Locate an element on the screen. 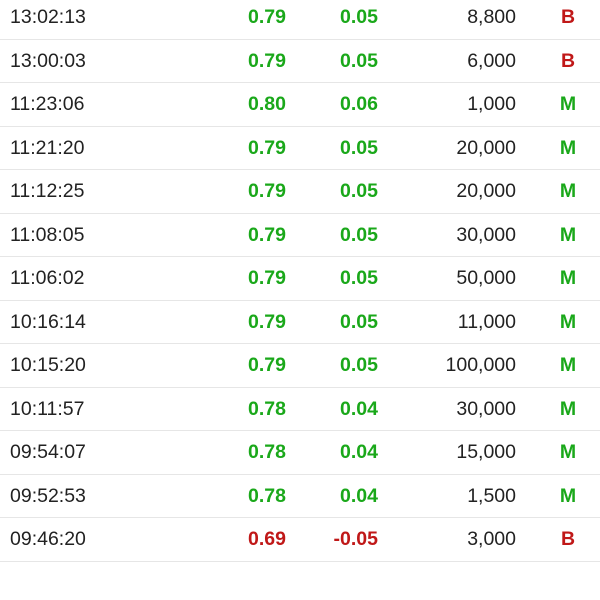  trade-time: 13:00:03 is located at coordinates (48, 60).